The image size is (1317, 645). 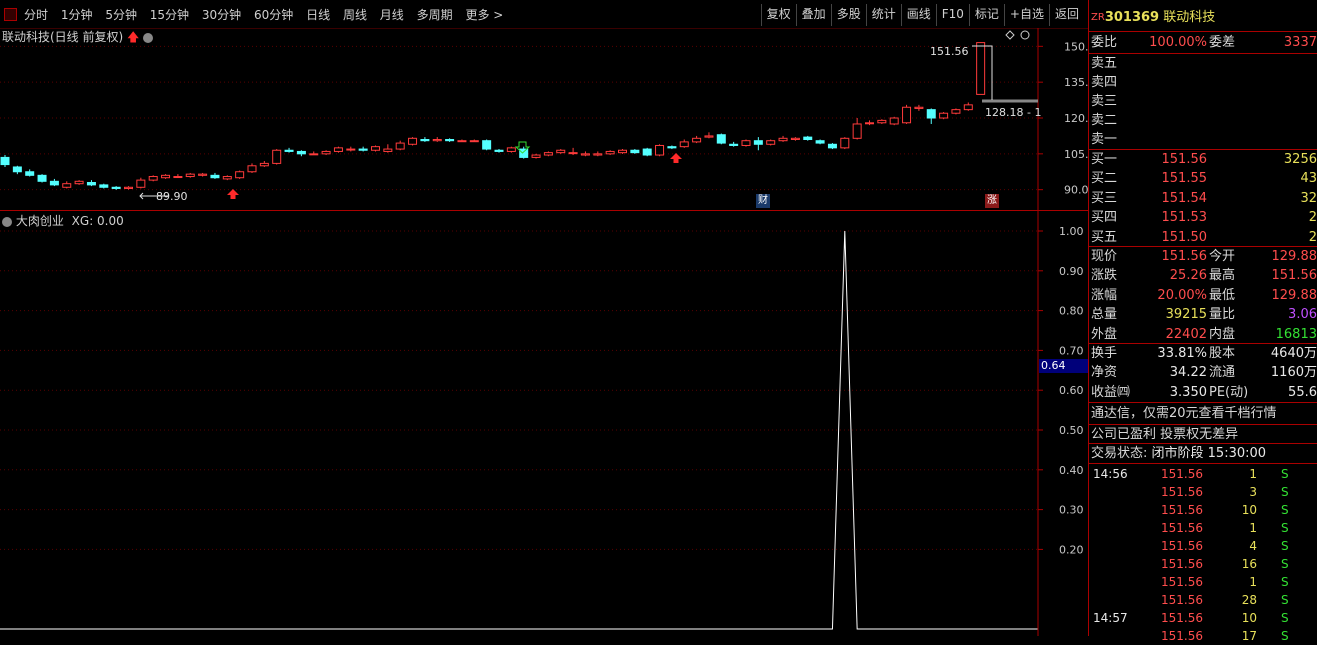 What do you see at coordinates (355, 15) in the screenshot?
I see `tab-weekly: 周线` at bounding box center [355, 15].